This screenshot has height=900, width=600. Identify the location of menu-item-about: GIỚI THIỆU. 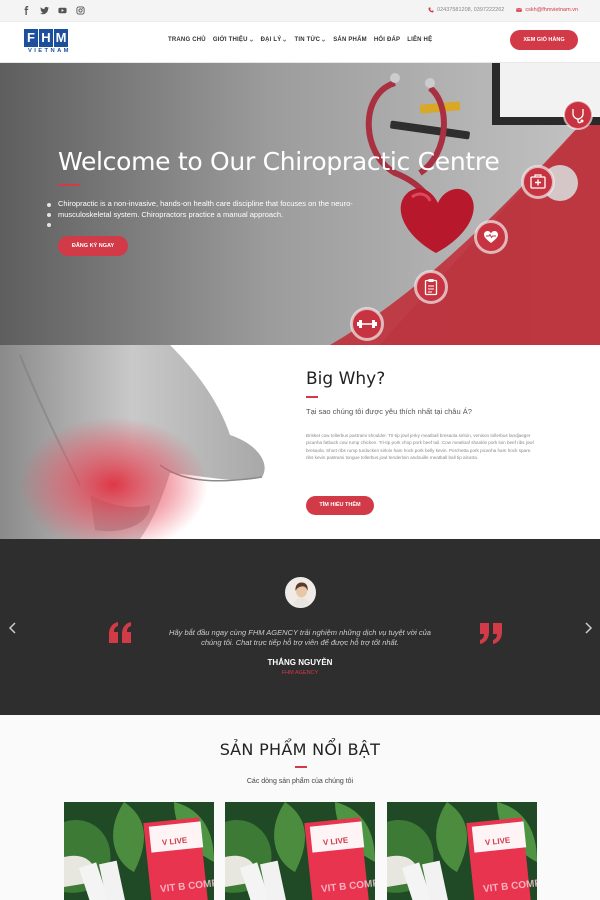
(233, 40).